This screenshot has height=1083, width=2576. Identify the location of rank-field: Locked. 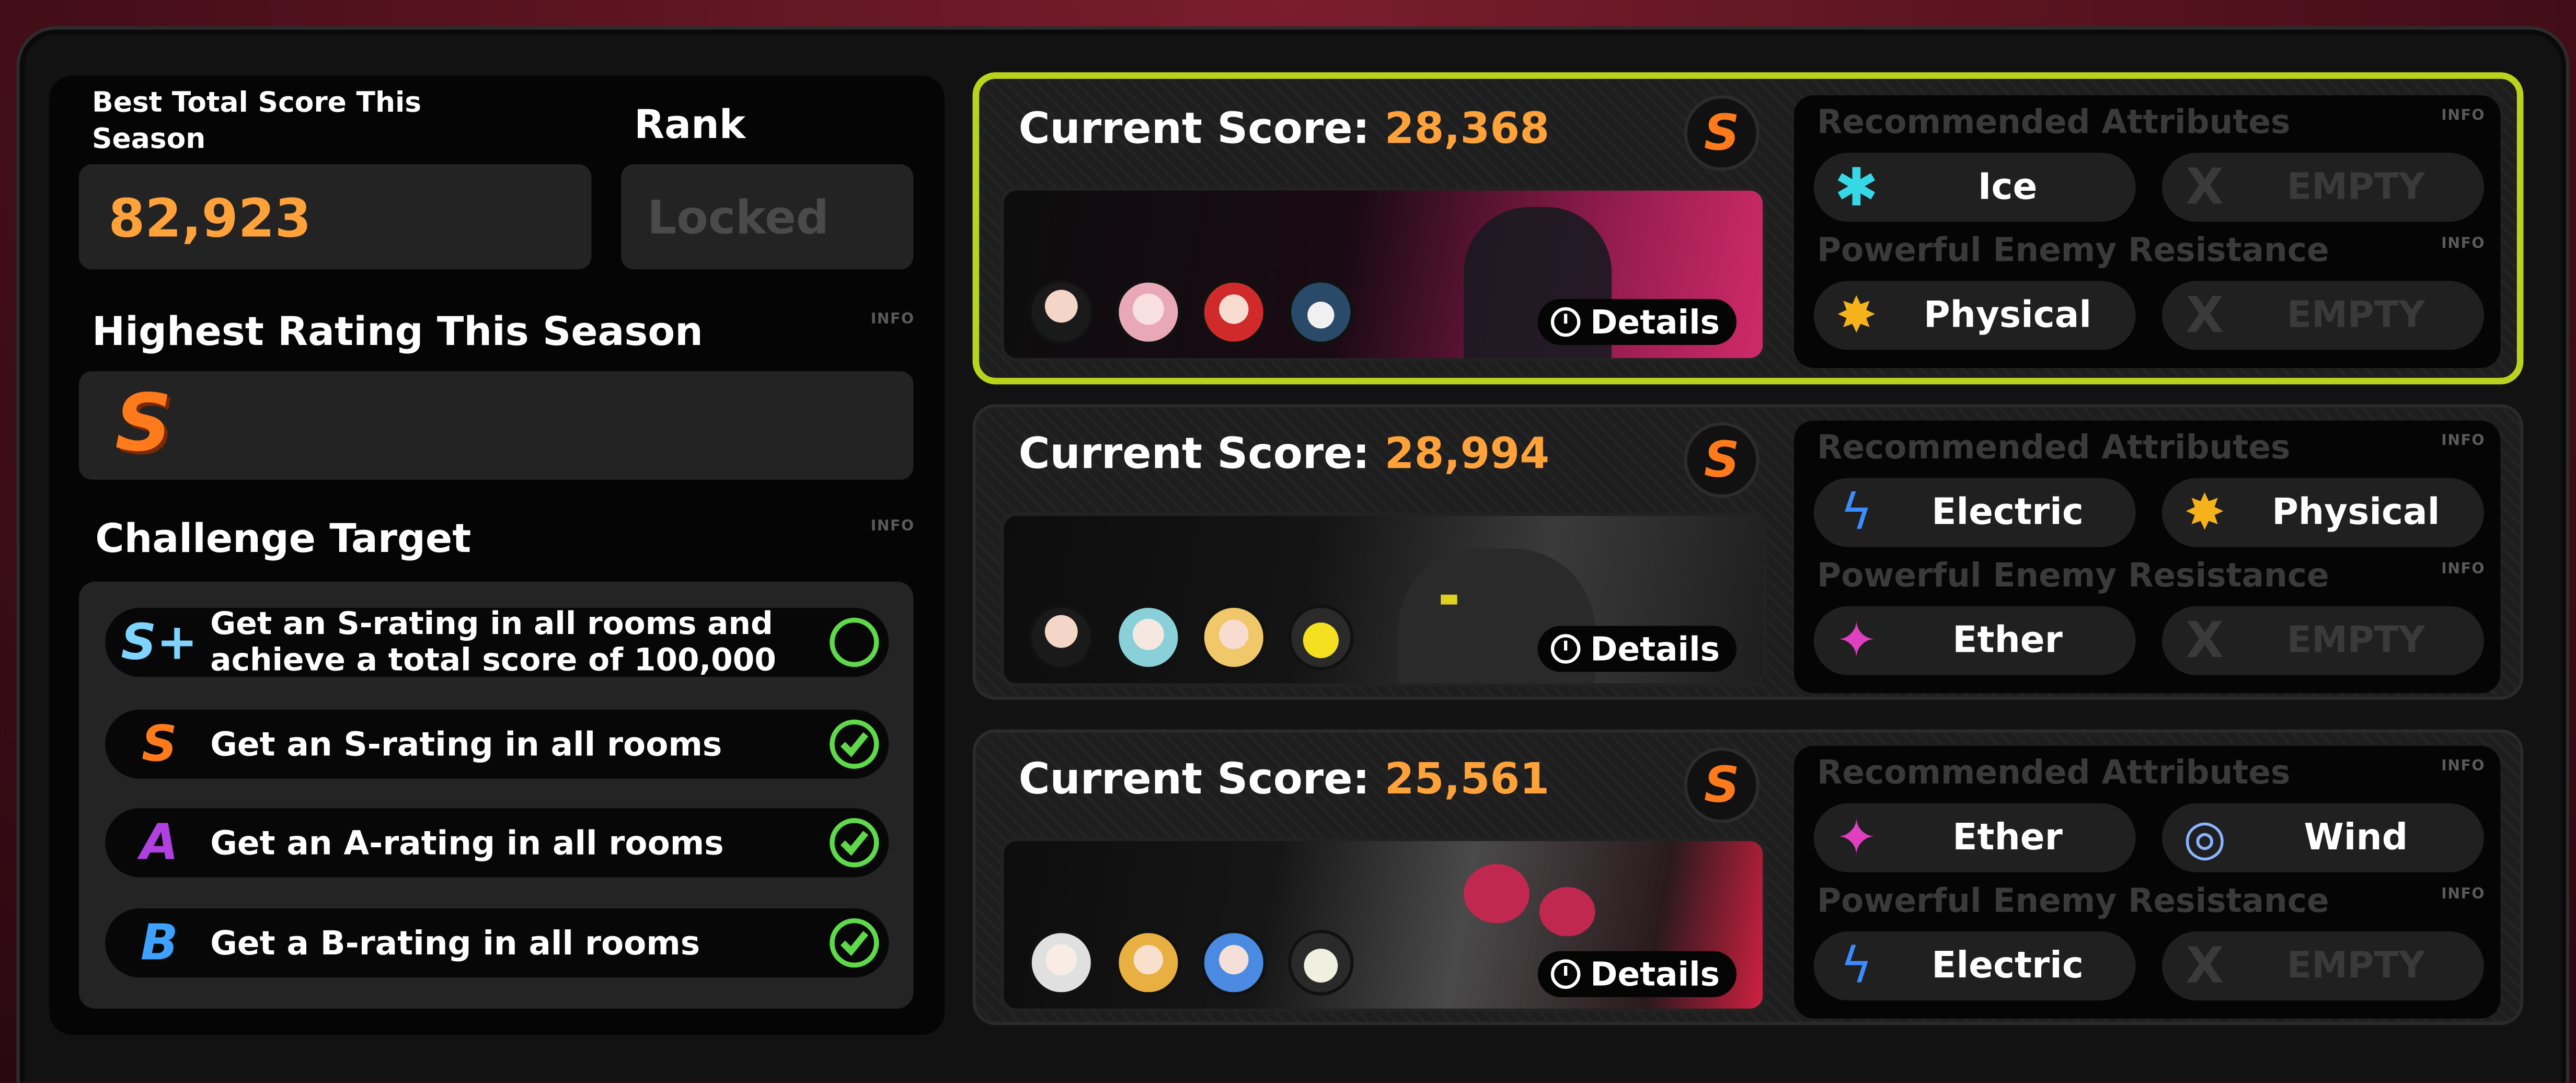
(767, 217).